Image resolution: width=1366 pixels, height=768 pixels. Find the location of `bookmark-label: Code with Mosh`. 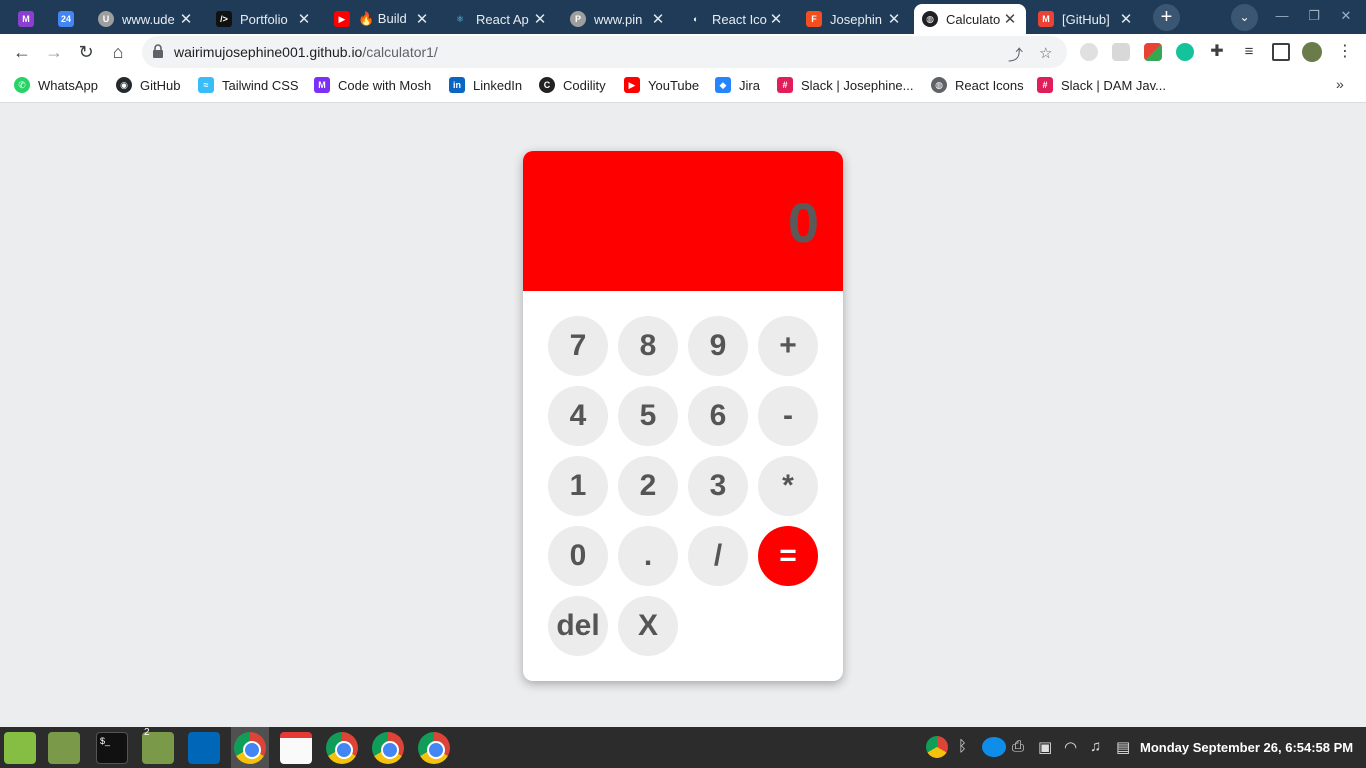

bookmark-label: Code with Mosh is located at coordinates (385, 85).